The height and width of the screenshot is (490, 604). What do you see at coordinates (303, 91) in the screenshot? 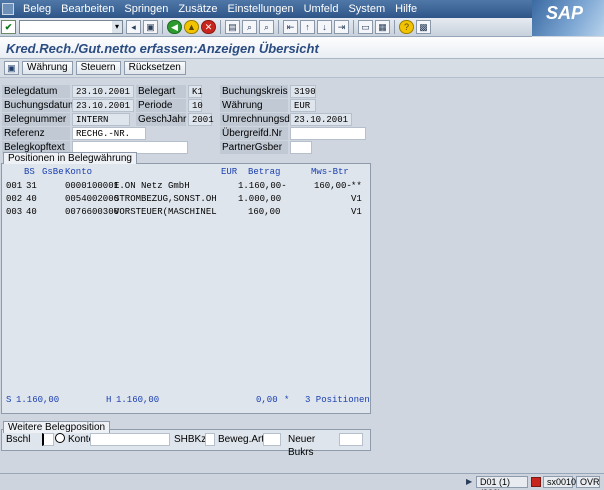
I see `buchungskreis-field: 3190` at bounding box center [303, 91].